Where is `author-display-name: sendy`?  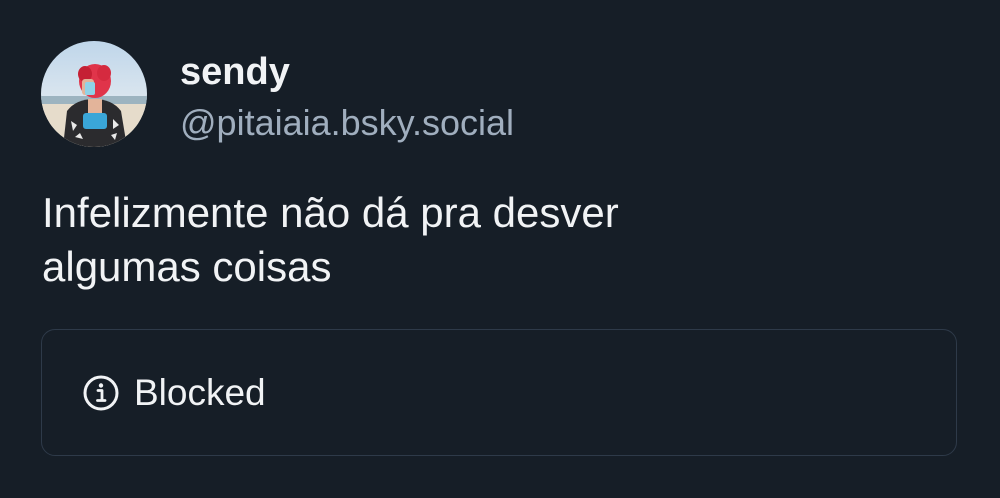 author-display-name: sendy is located at coordinates (347, 72).